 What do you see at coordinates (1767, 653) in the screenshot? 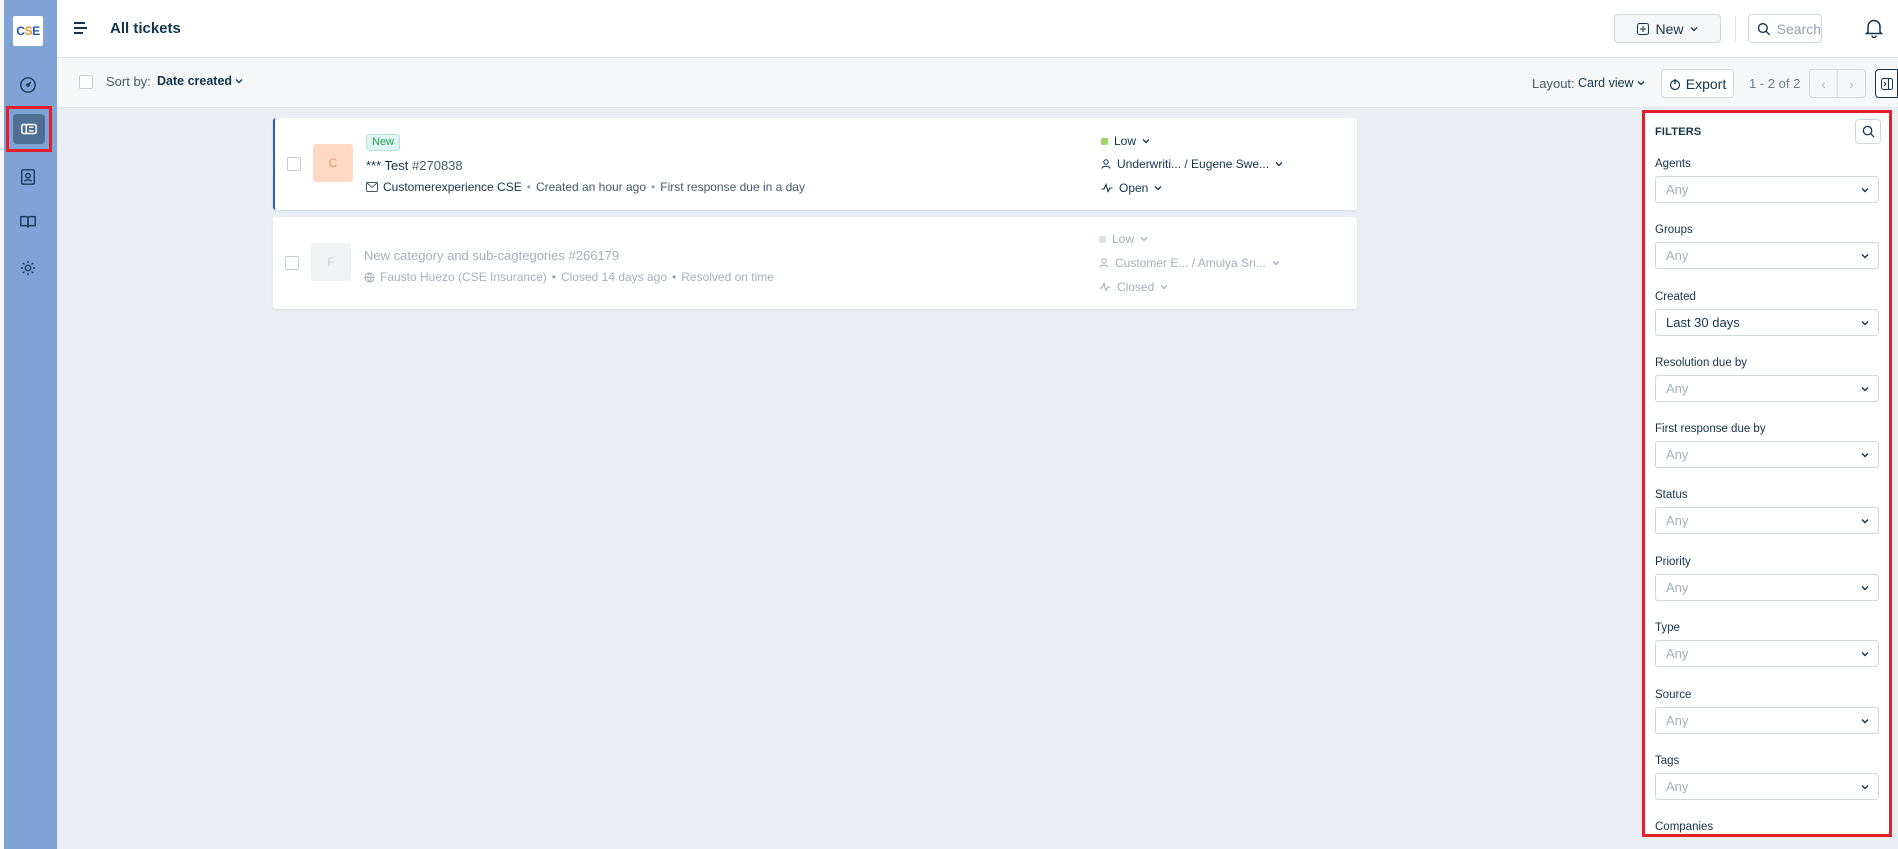
I see `filter-type-select: Any` at bounding box center [1767, 653].